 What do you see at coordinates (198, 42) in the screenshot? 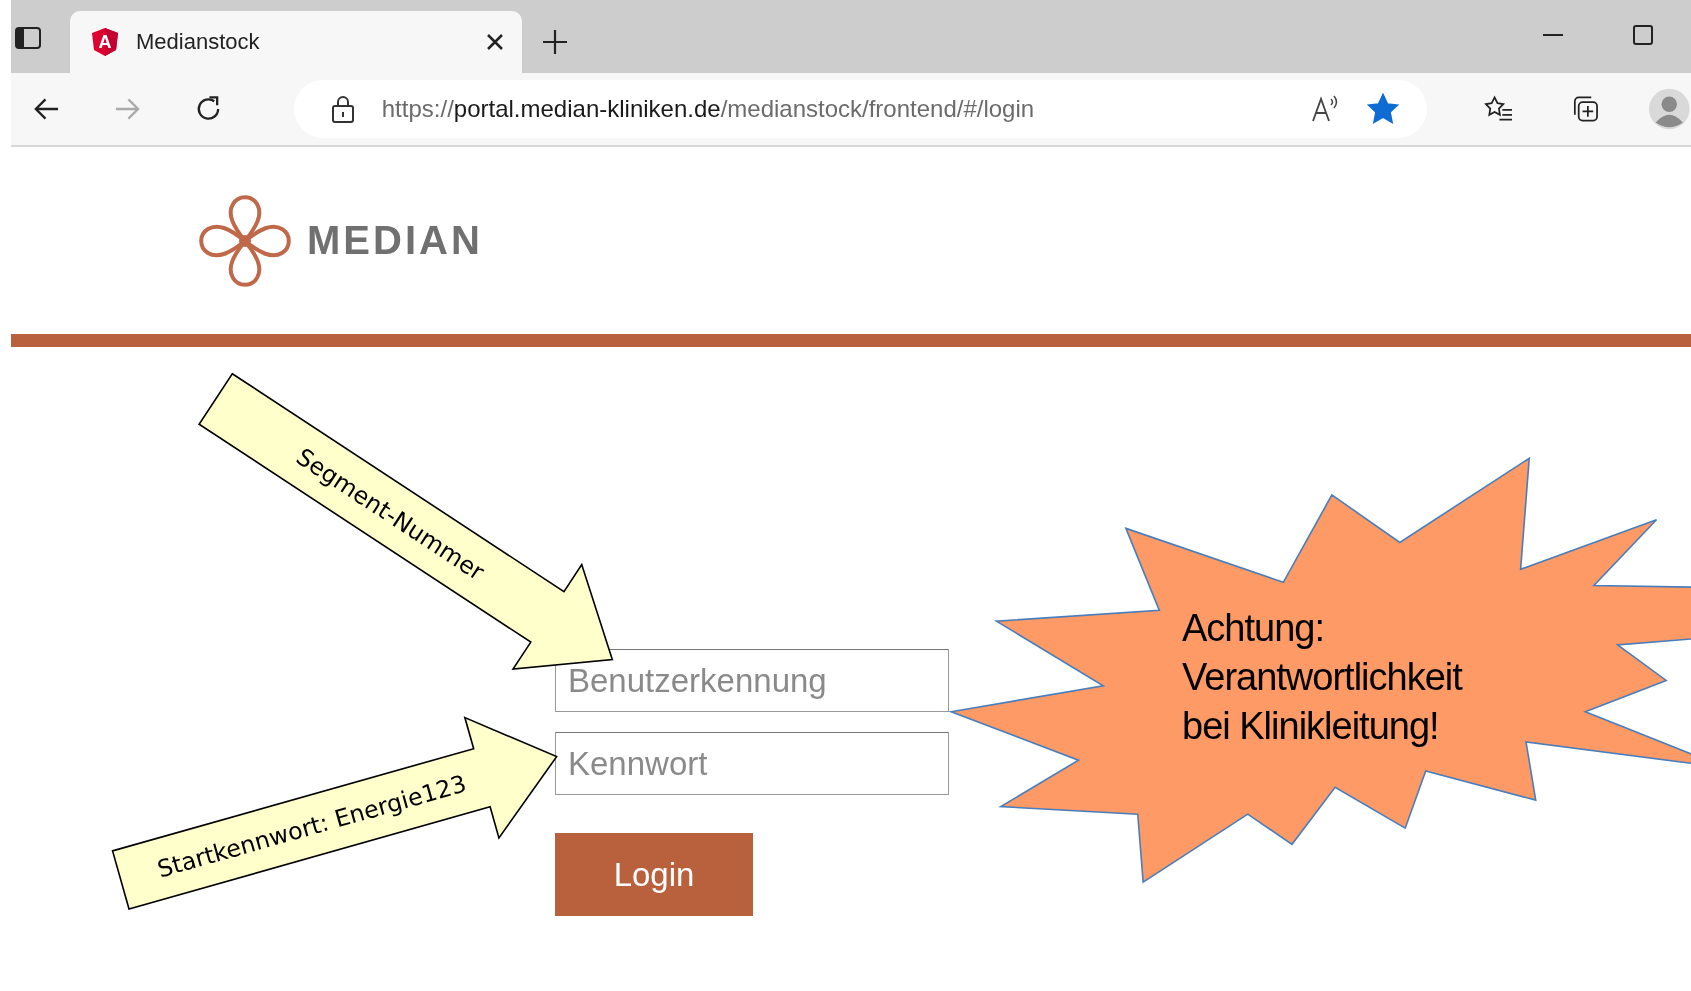
I see `tab-title: Medianstock` at bounding box center [198, 42].